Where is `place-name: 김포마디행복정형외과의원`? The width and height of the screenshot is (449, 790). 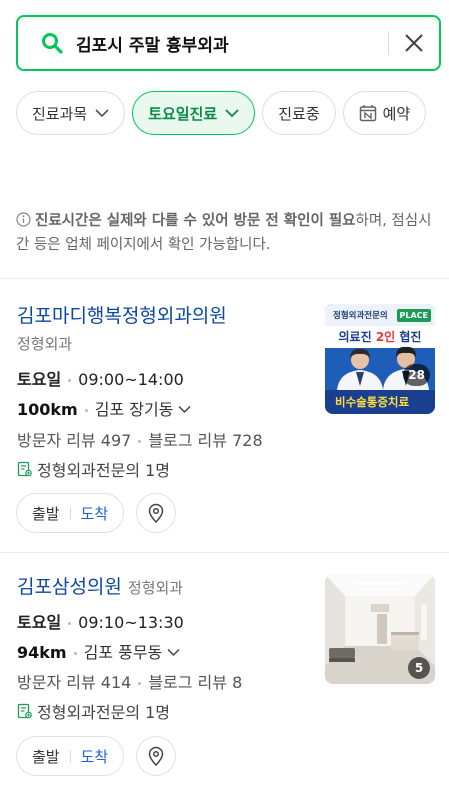 place-name: 김포마디행복정형외과의원 is located at coordinates (122, 316).